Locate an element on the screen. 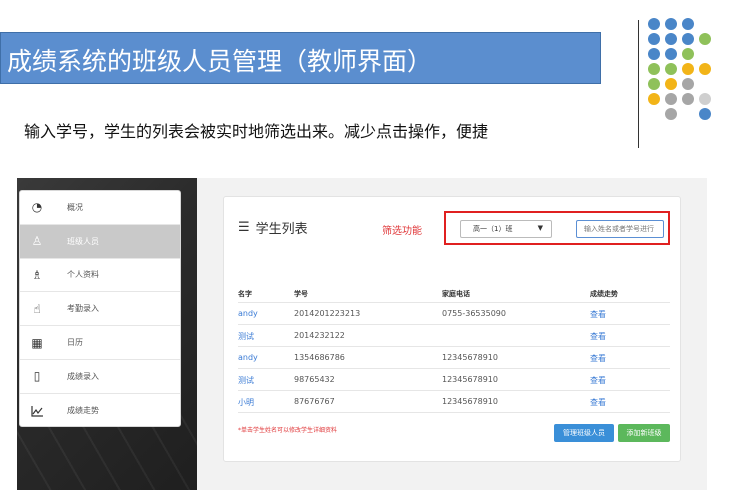 The image size is (729, 501). panel-title: ☰ 学生列表 is located at coordinates (273, 227).